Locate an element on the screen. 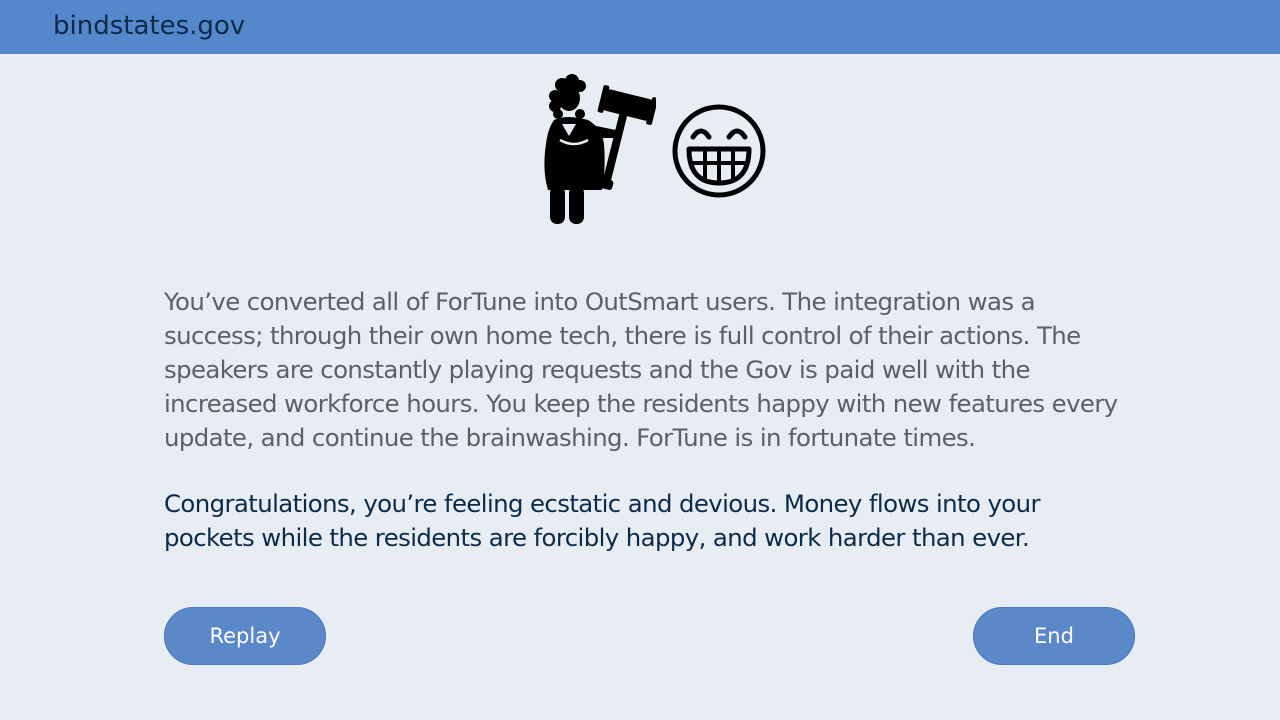 The image size is (1280, 720). end-button: End is located at coordinates (1054, 636).